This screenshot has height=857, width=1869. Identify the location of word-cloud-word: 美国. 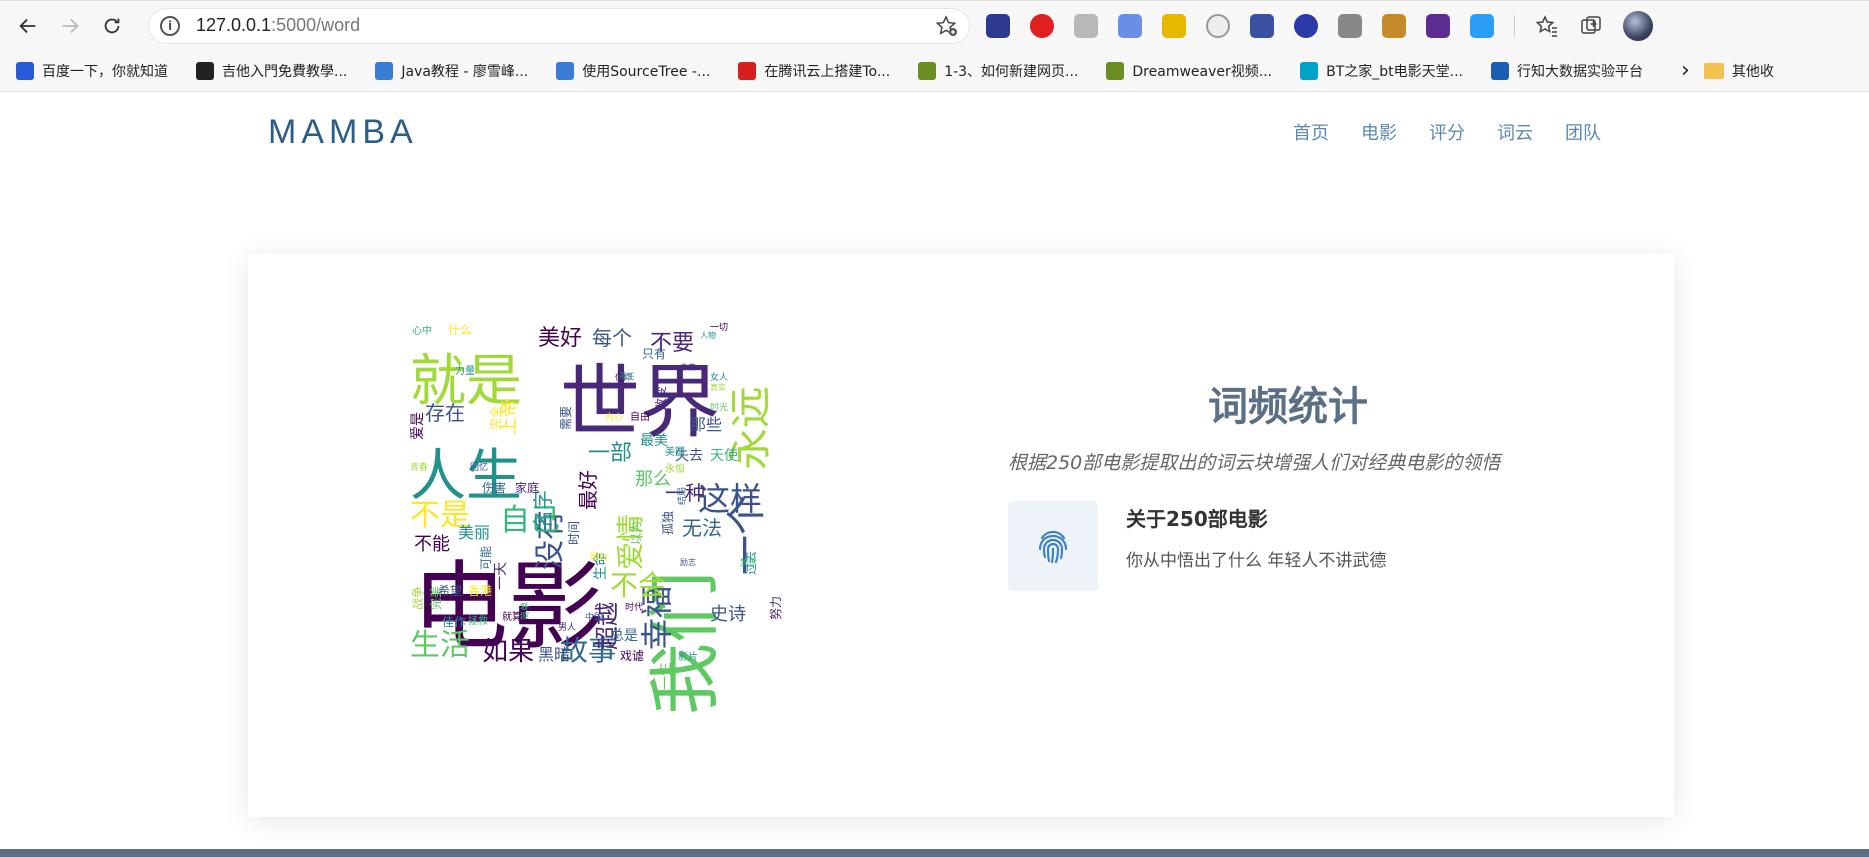
(675, 451).